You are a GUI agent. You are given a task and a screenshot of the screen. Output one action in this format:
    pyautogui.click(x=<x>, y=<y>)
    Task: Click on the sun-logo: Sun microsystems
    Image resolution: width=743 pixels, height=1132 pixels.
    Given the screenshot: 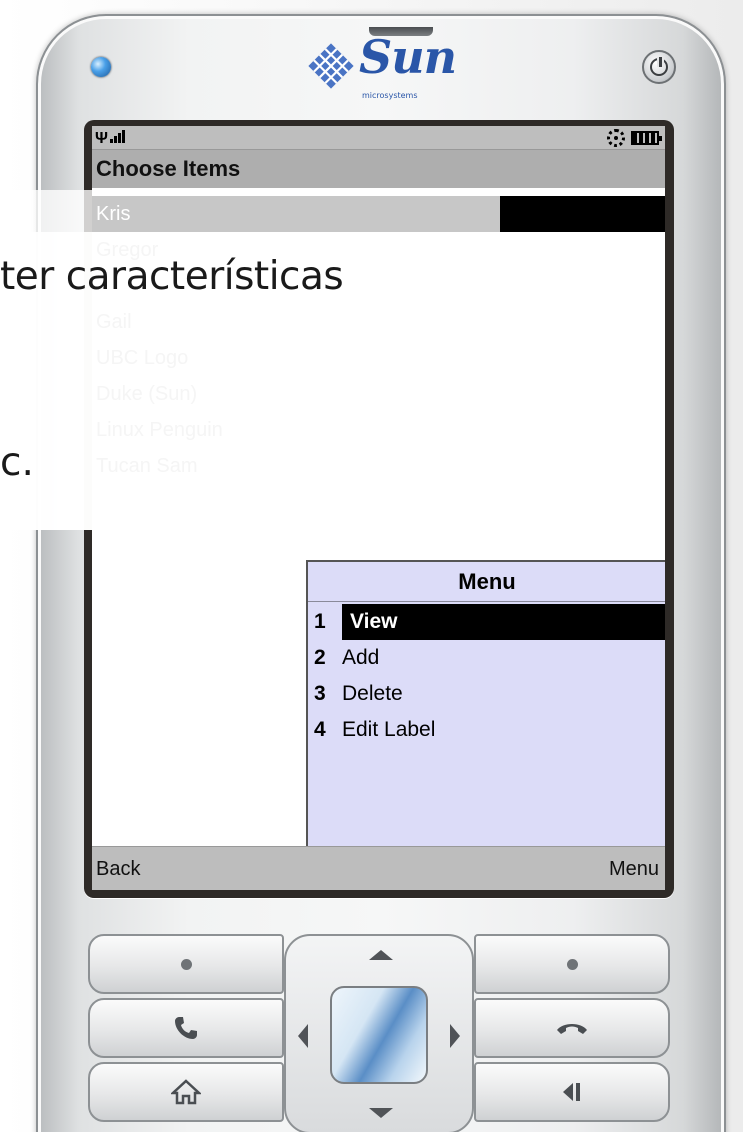 What is the action you would take?
    pyautogui.click(x=381, y=69)
    